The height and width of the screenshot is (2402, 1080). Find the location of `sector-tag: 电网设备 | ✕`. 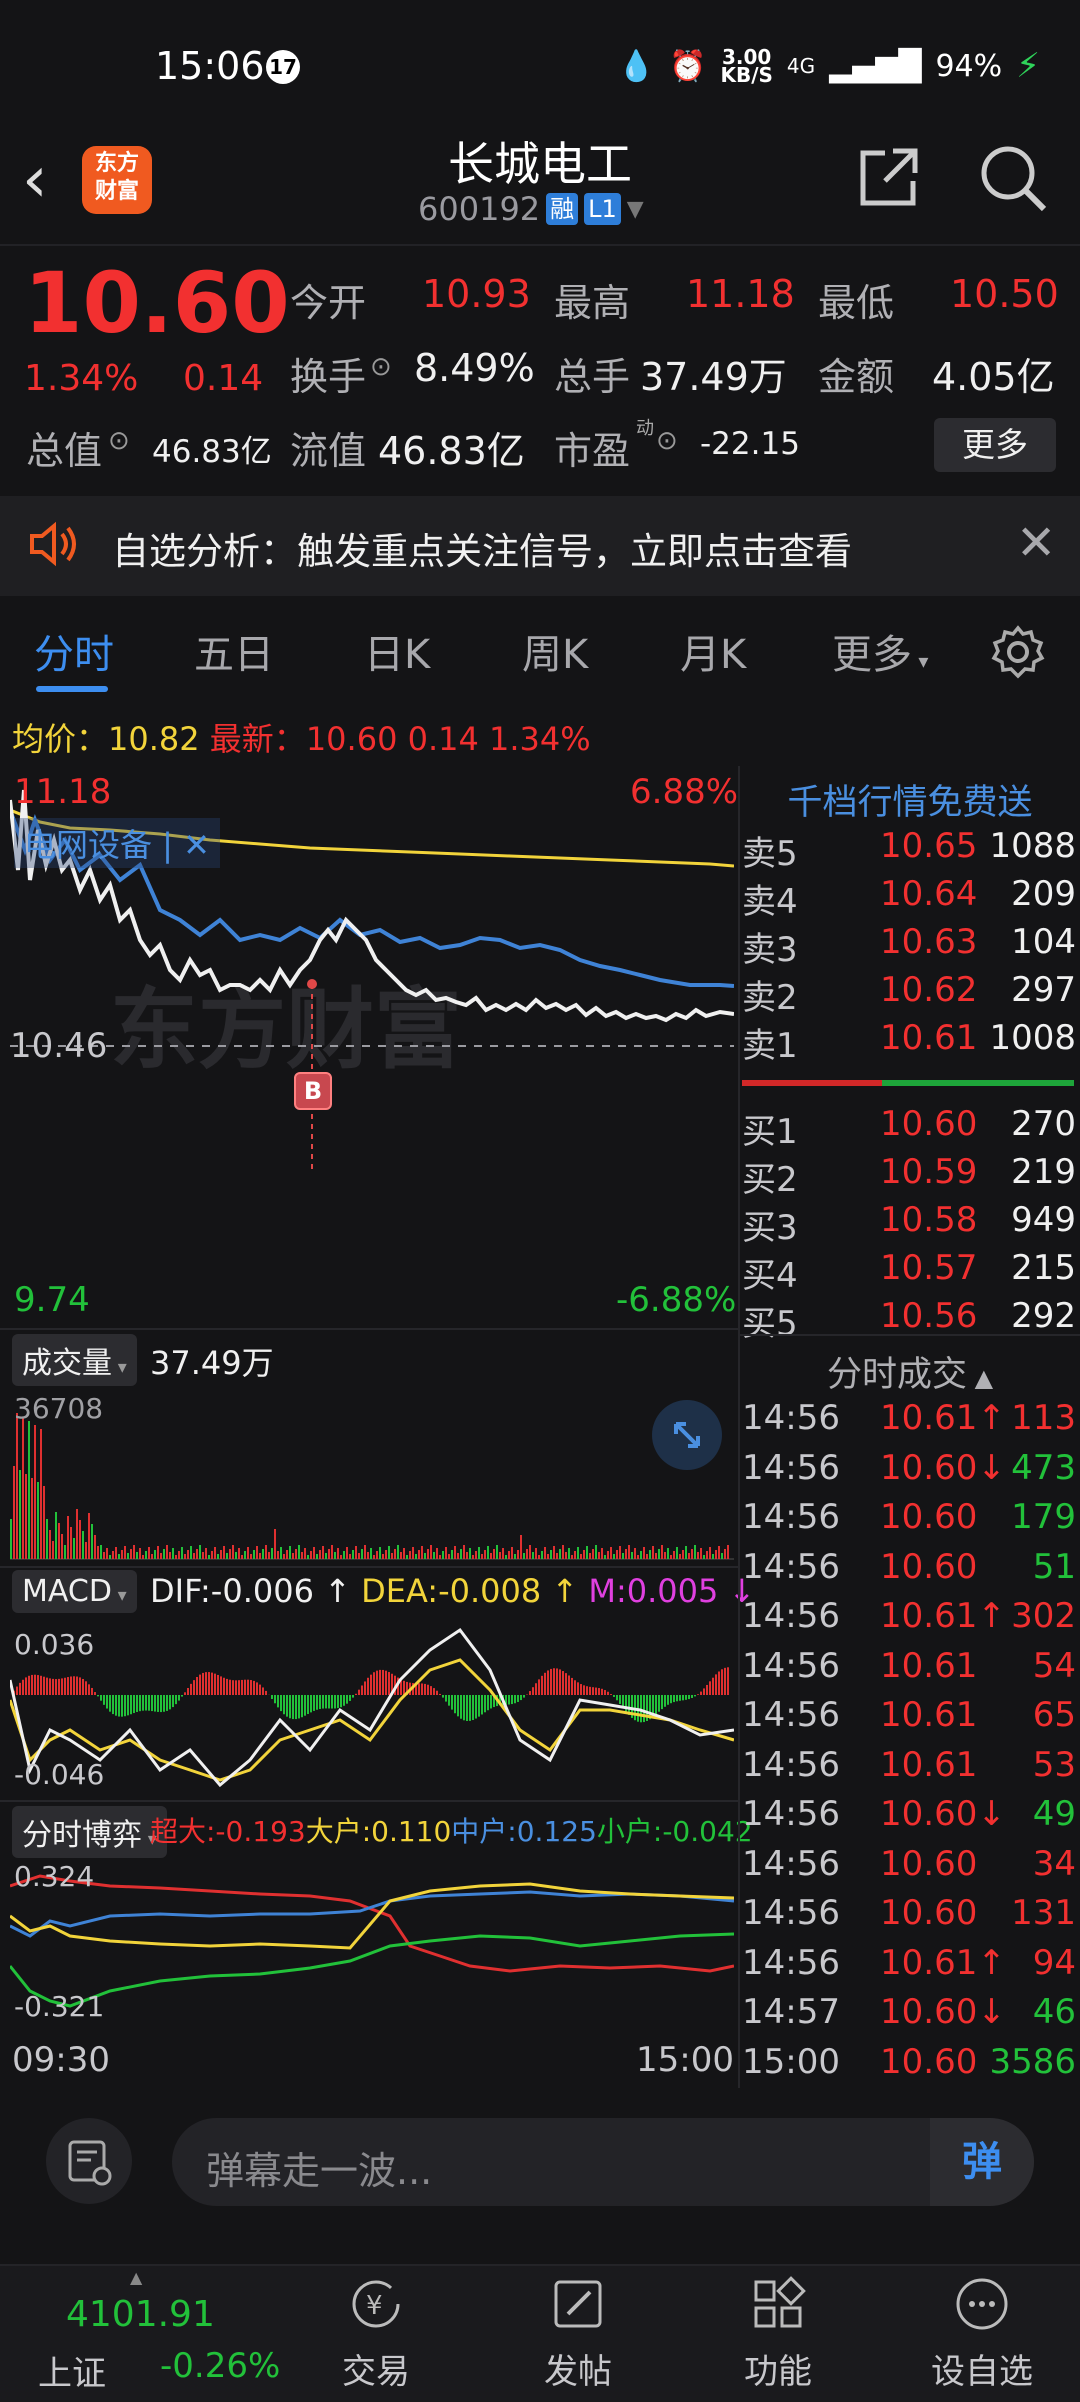

sector-tag: 电网设备 | ✕ is located at coordinates (117, 843).